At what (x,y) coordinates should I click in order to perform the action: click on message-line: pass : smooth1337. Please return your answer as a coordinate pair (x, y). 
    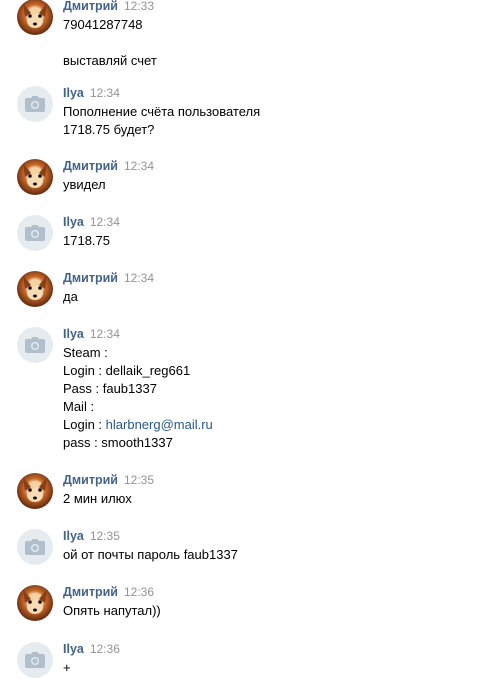
    Looking at the image, I should click on (118, 442).